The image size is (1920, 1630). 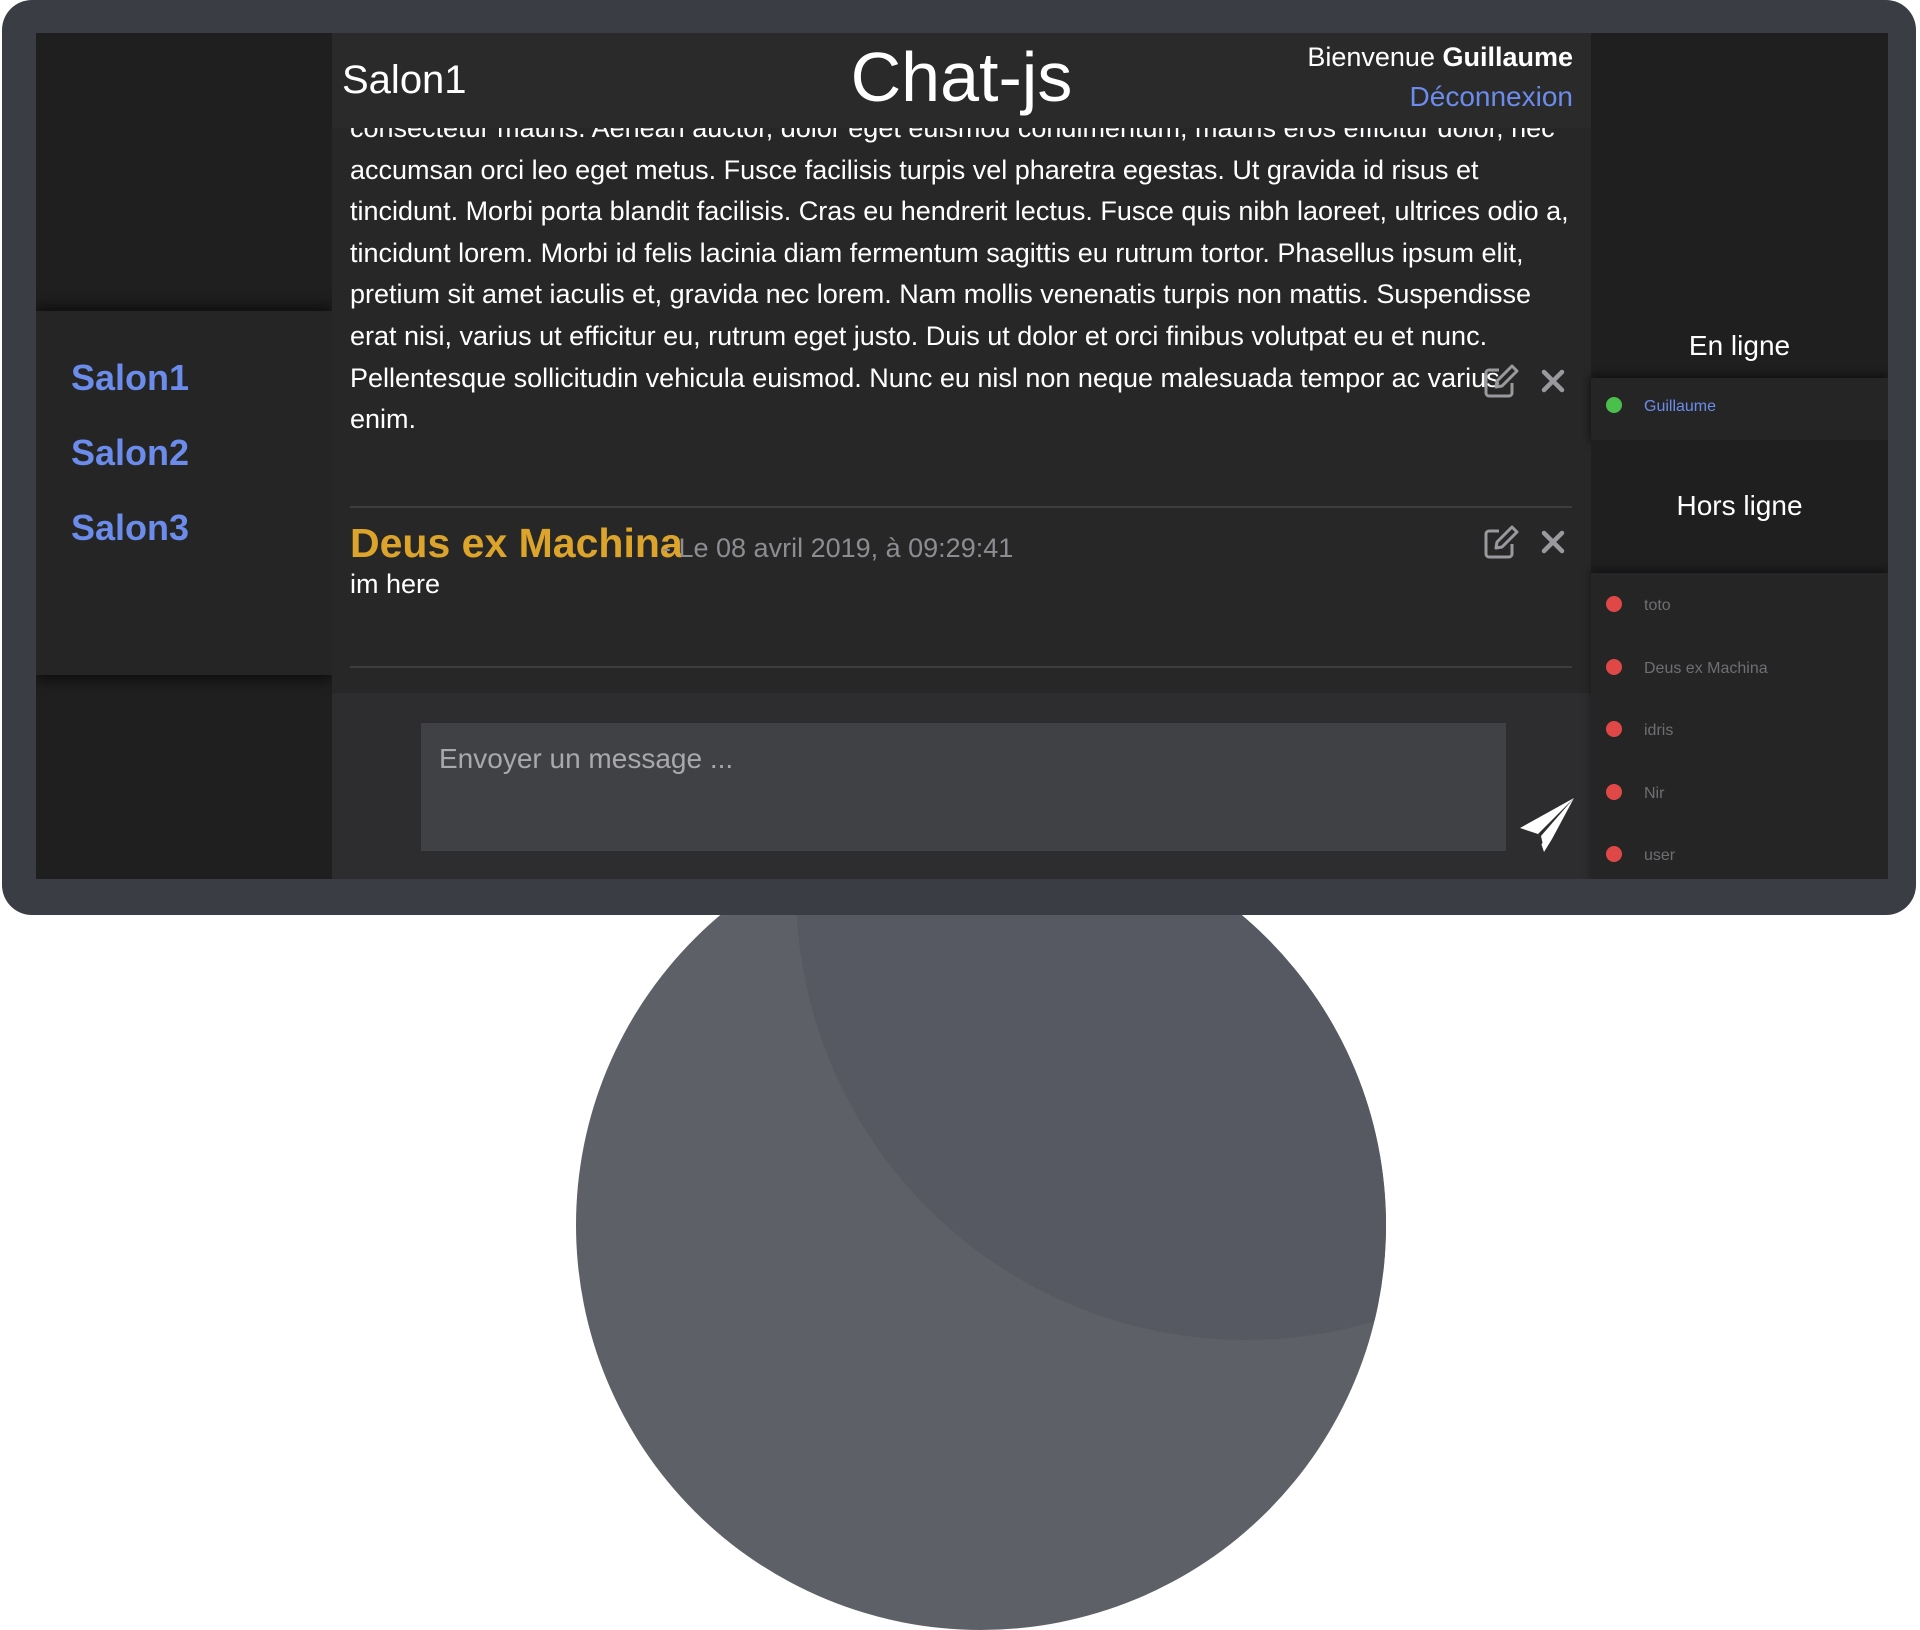 What do you see at coordinates (516, 543) in the screenshot?
I see `message-author: Deus ex Machina` at bounding box center [516, 543].